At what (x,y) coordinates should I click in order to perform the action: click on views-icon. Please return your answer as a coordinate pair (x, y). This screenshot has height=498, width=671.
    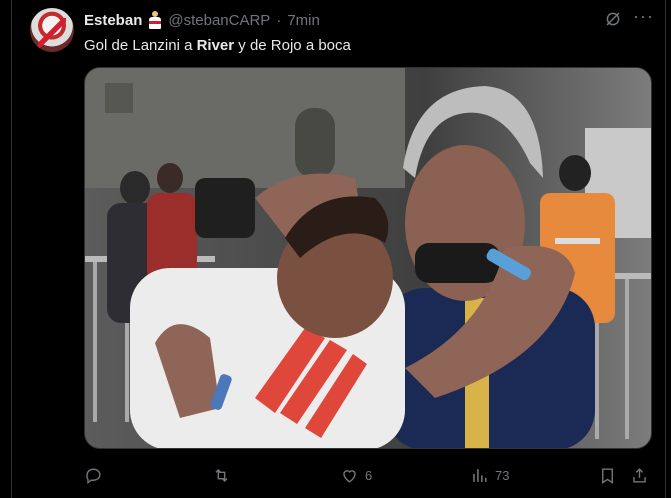
    Looking at the image, I should click on (480, 475).